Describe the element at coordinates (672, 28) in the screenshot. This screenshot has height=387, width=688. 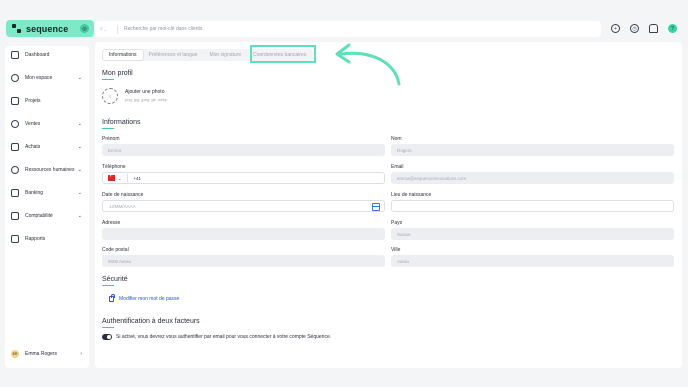
I see `help-icon: ?` at that location.